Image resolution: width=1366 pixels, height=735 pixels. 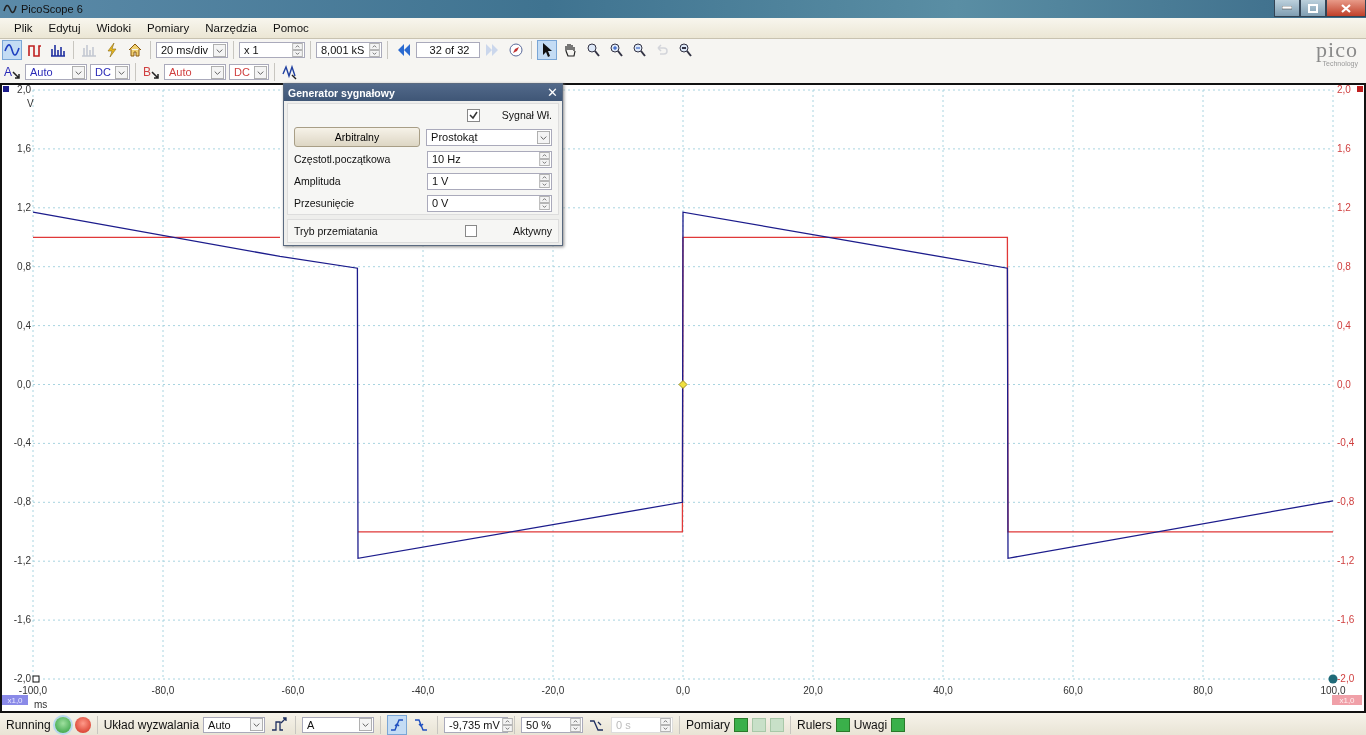 What do you see at coordinates (291, 28) in the screenshot?
I see `menu-item: Pomoc` at bounding box center [291, 28].